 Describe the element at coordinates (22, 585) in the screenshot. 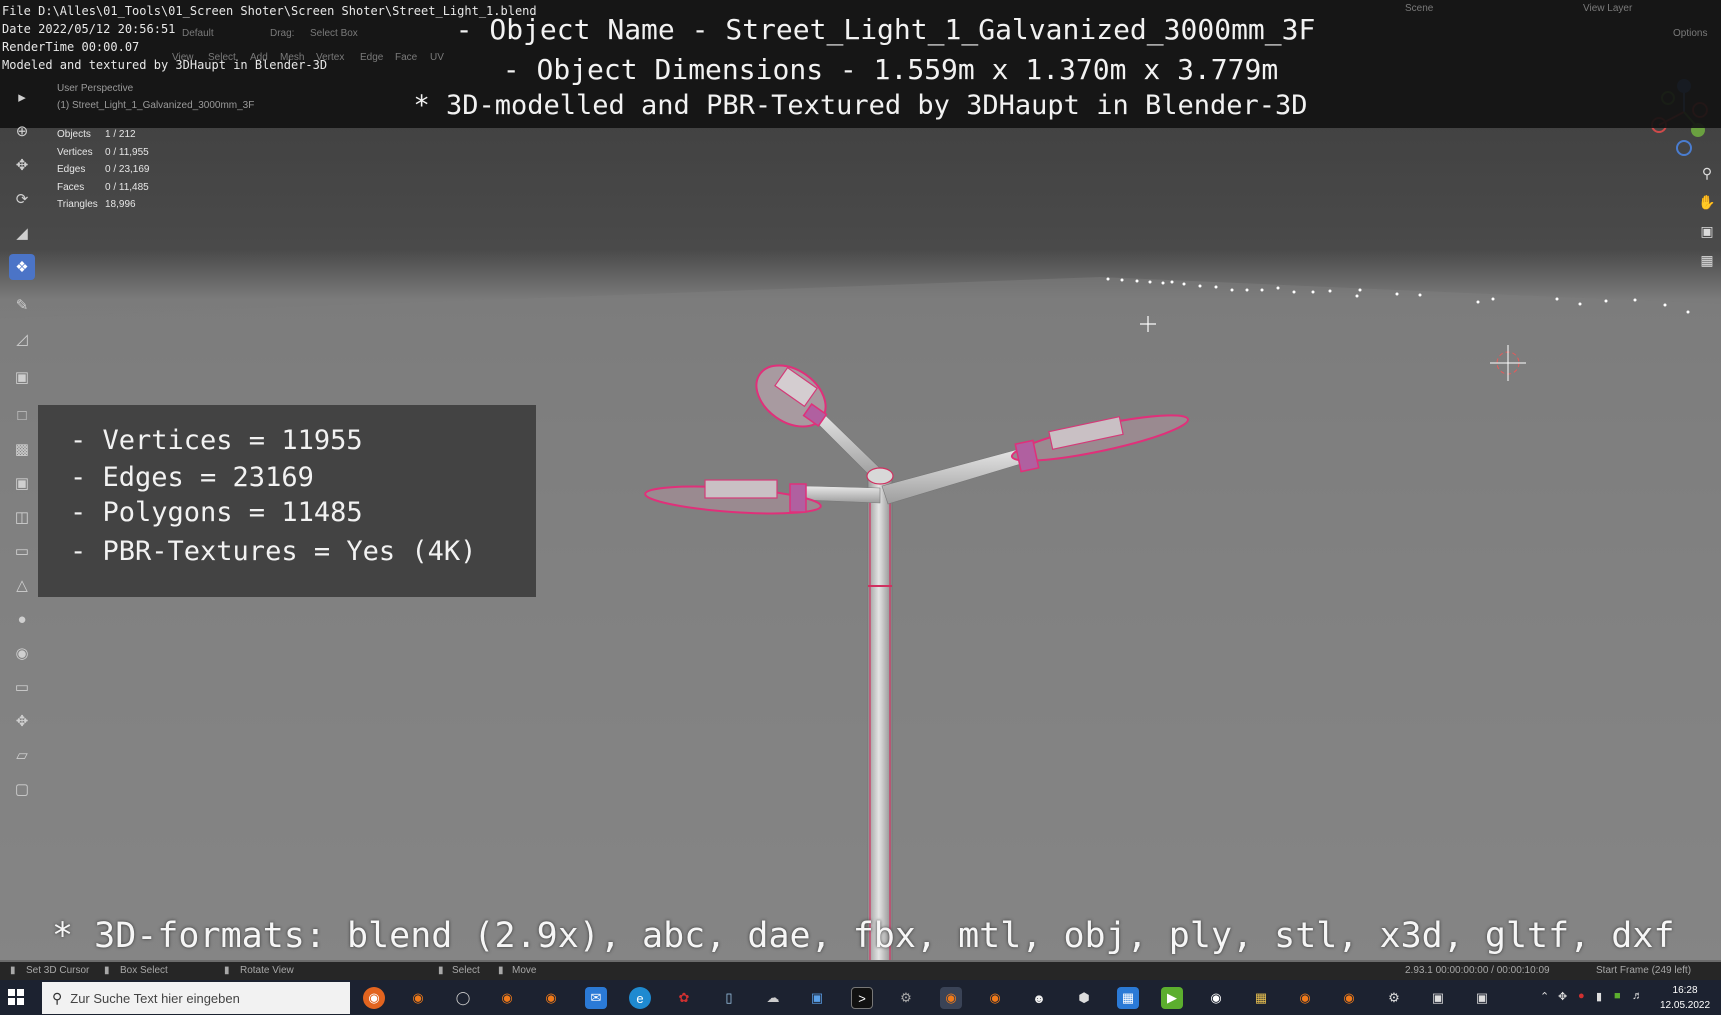

I see `poly-build-tool-icon: △` at that location.